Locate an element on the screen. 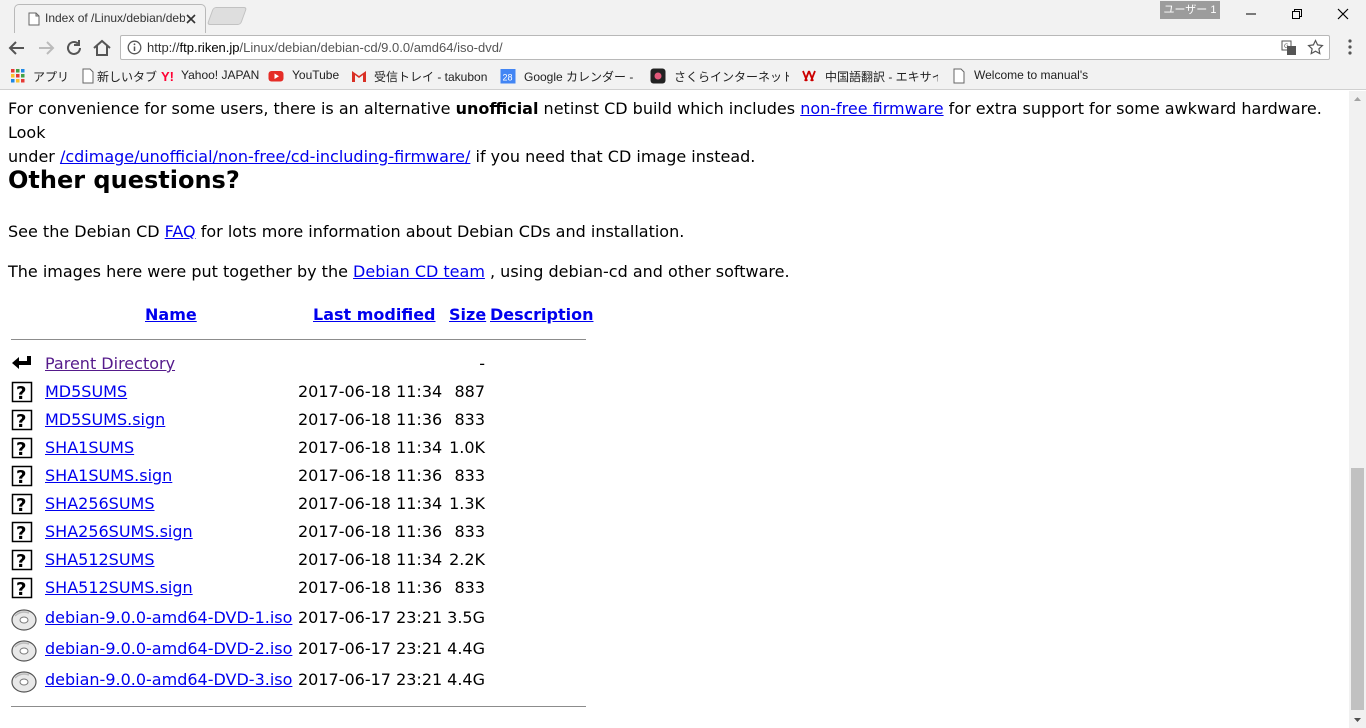  scrollbar-thumb is located at coordinates (1357, 589).